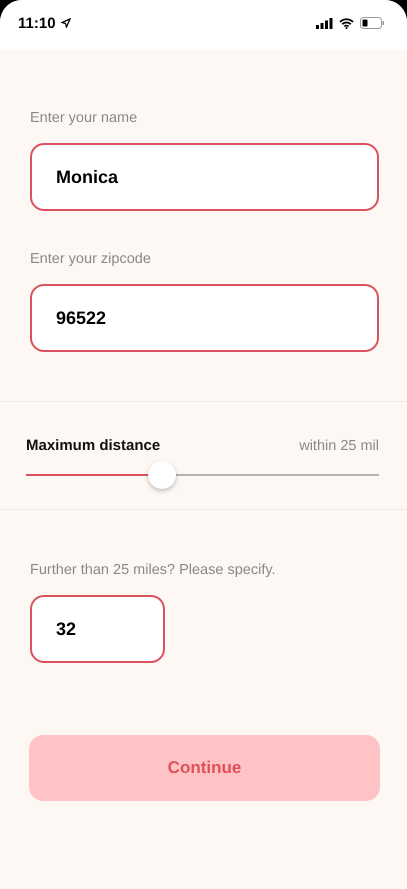  Describe the element at coordinates (346, 23) in the screenshot. I see `wifi-icon` at that location.